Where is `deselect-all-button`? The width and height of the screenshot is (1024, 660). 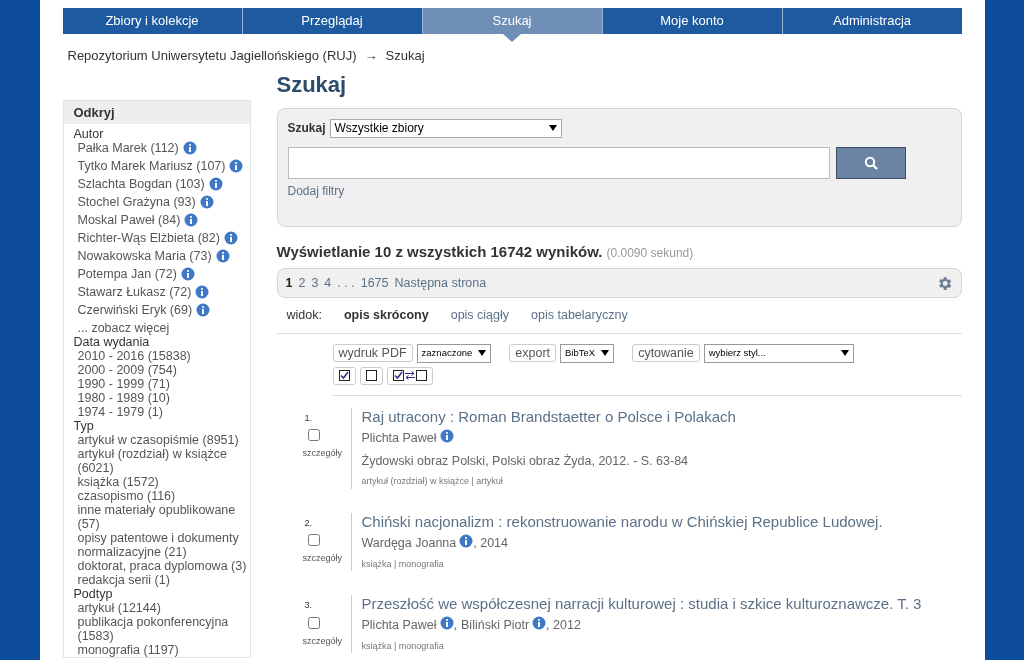 deselect-all-button is located at coordinates (371, 375).